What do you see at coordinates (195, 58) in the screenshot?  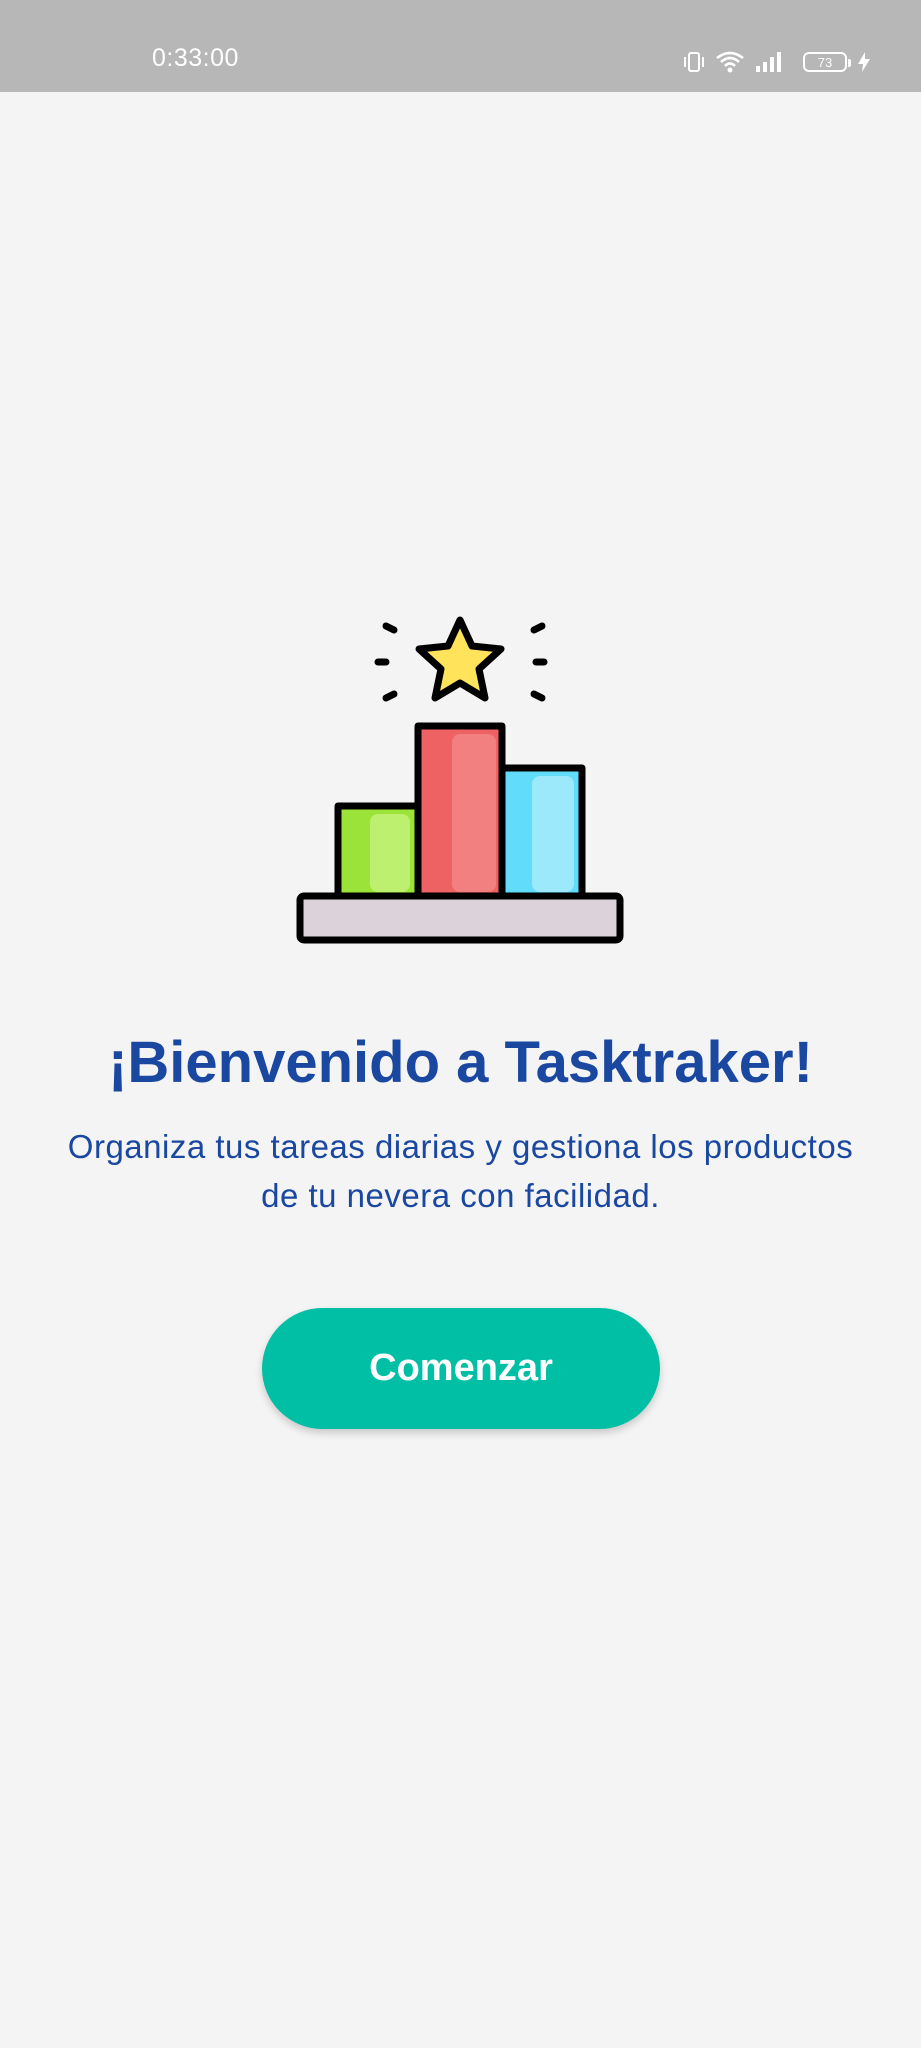 I see `status-time: 0:33:00` at bounding box center [195, 58].